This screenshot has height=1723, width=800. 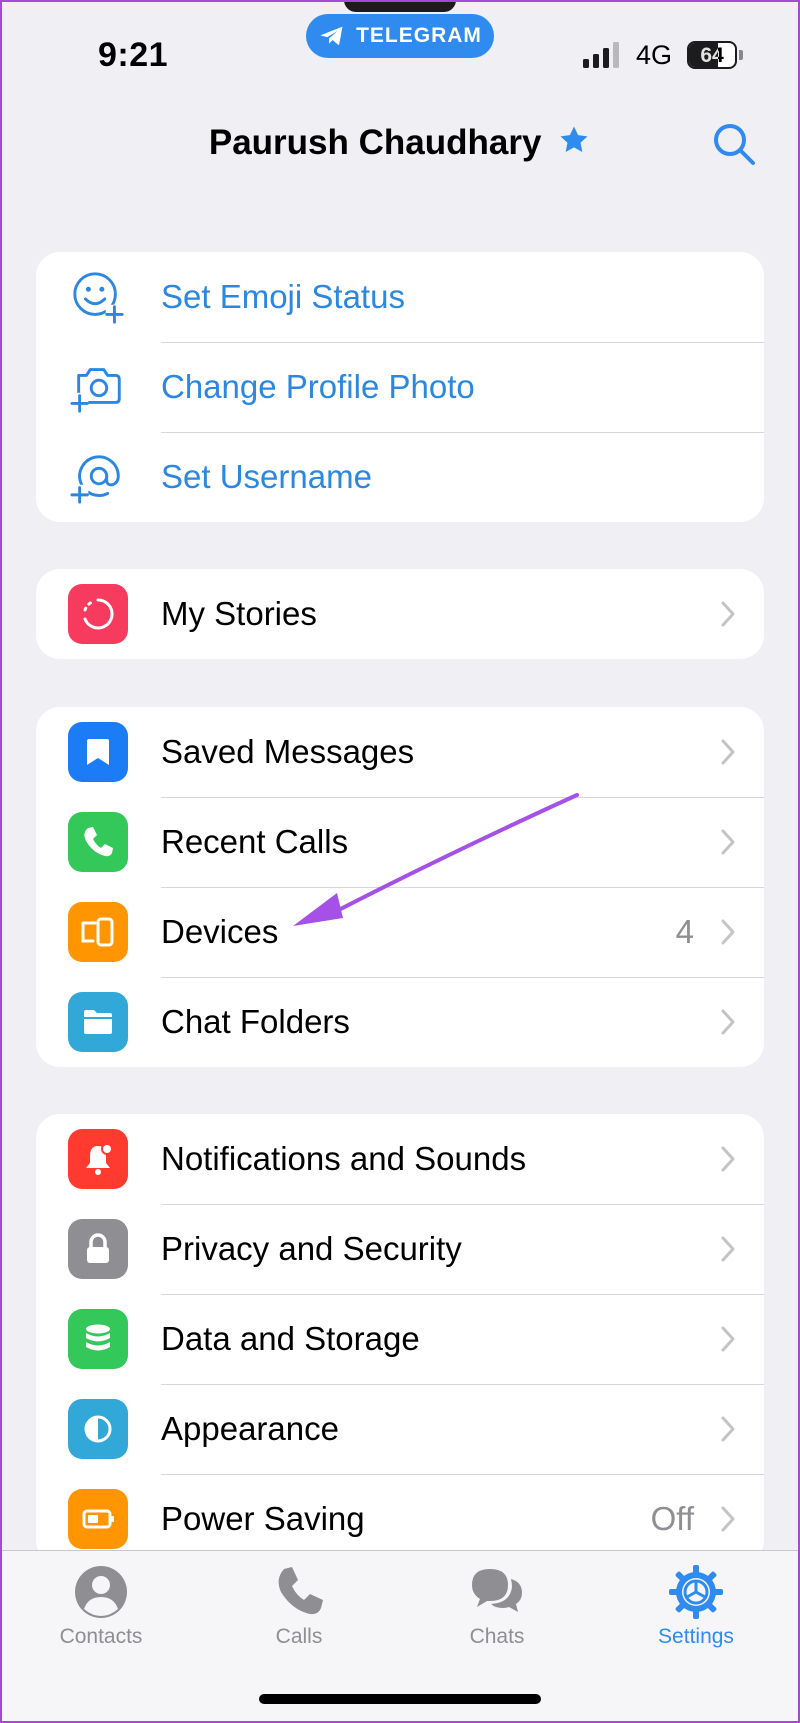 I want to click on emoji-plus-icon, so click(x=98, y=297).